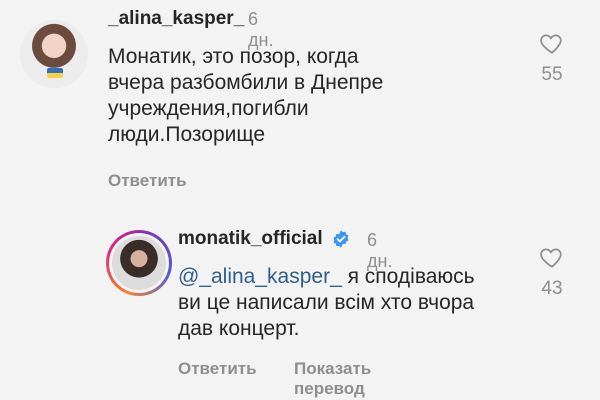 Image resolution: width=600 pixels, height=400 pixels. What do you see at coordinates (552, 288) in the screenshot?
I see `like-count: 43` at bounding box center [552, 288].